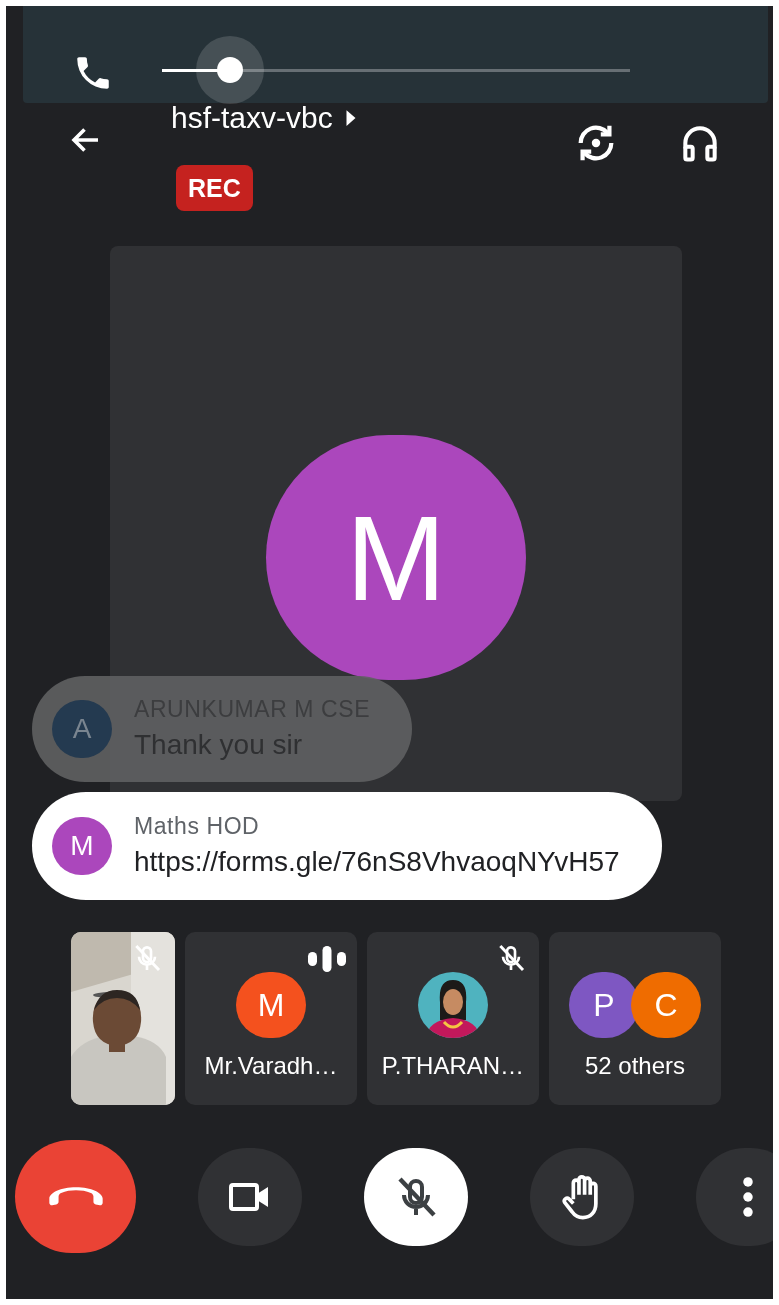 The height and width of the screenshot is (1305, 779). I want to click on avatar: C, so click(666, 1005).